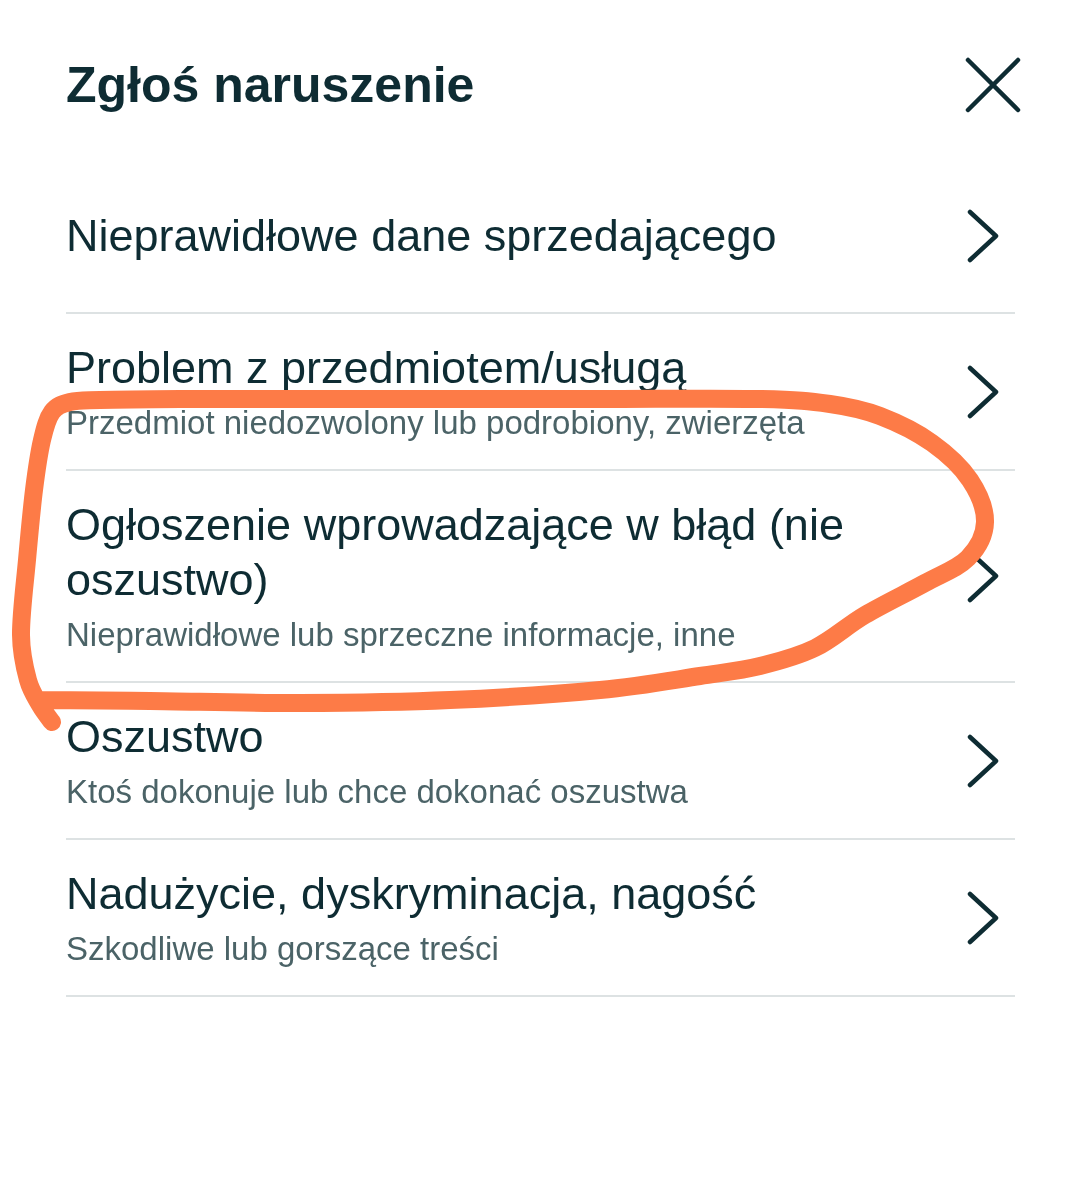 The width and height of the screenshot is (1080, 1179). What do you see at coordinates (455, 552) in the screenshot?
I see `option-title: Ogłoszenie wprowadzające w błąd (nie oszustwo)` at bounding box center [455, 552].